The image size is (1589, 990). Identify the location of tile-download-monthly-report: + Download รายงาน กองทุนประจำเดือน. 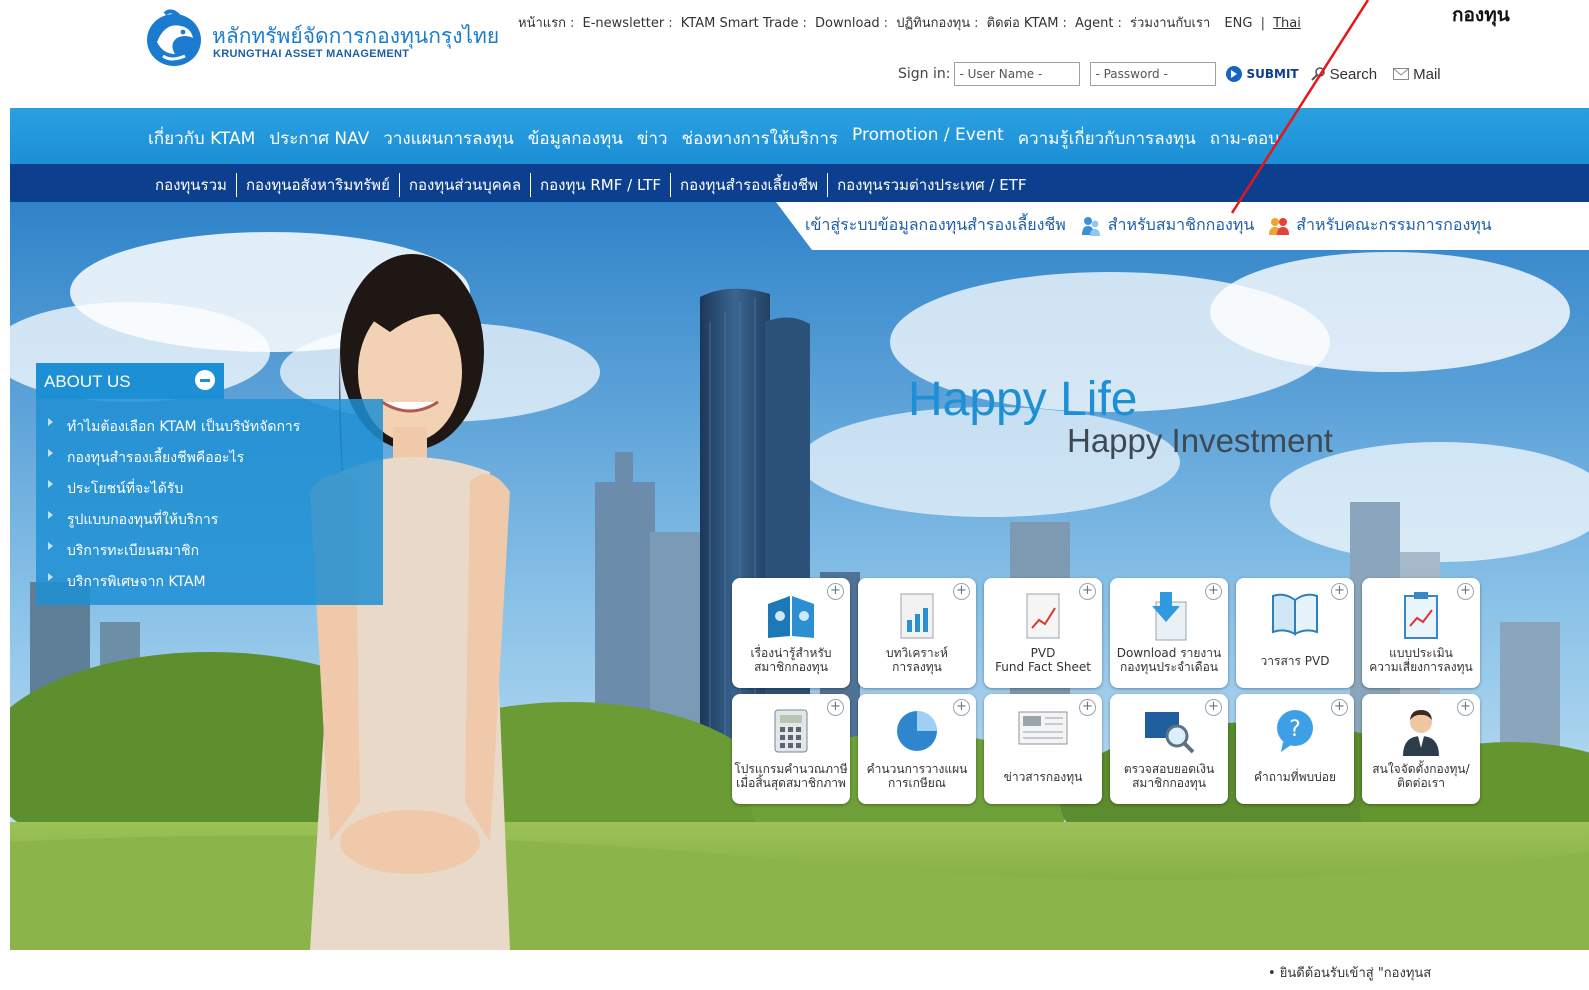
(1169, 633).